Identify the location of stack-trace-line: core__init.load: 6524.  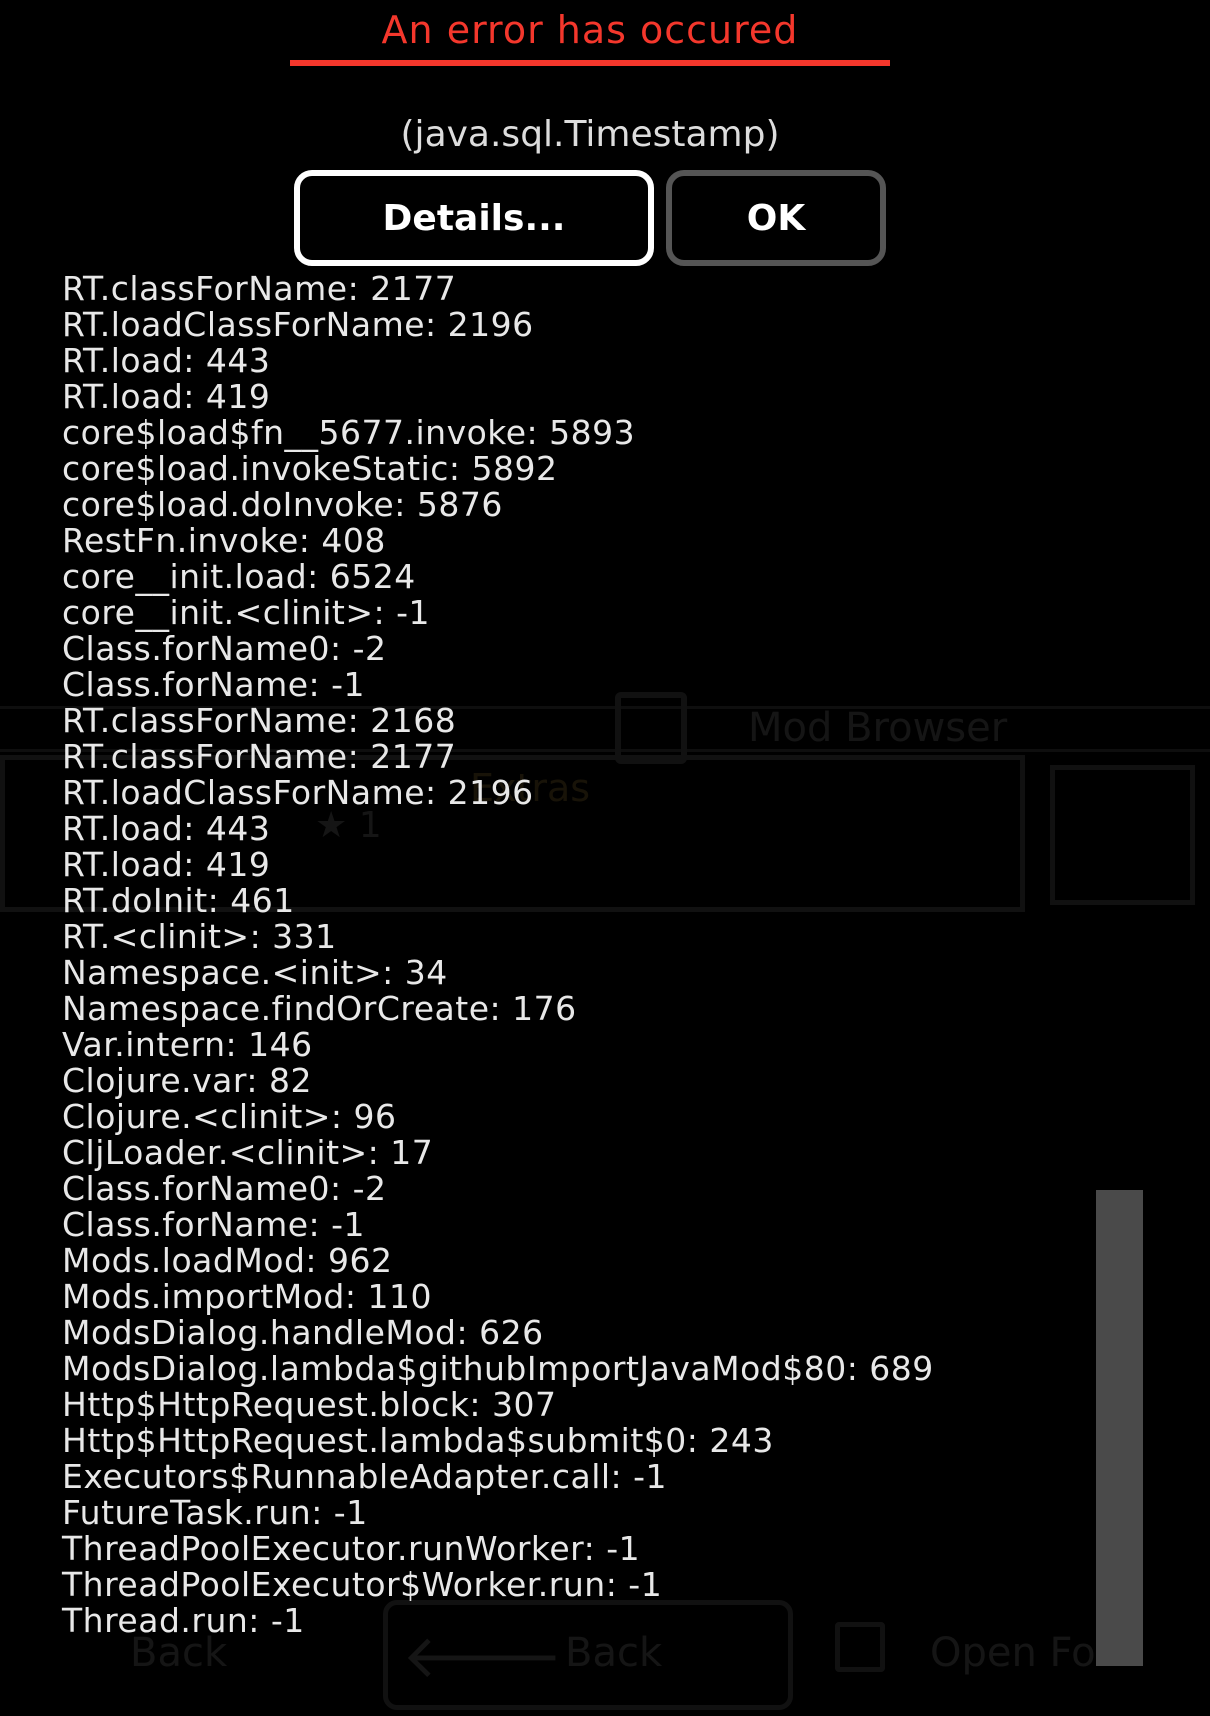
(239, 576).